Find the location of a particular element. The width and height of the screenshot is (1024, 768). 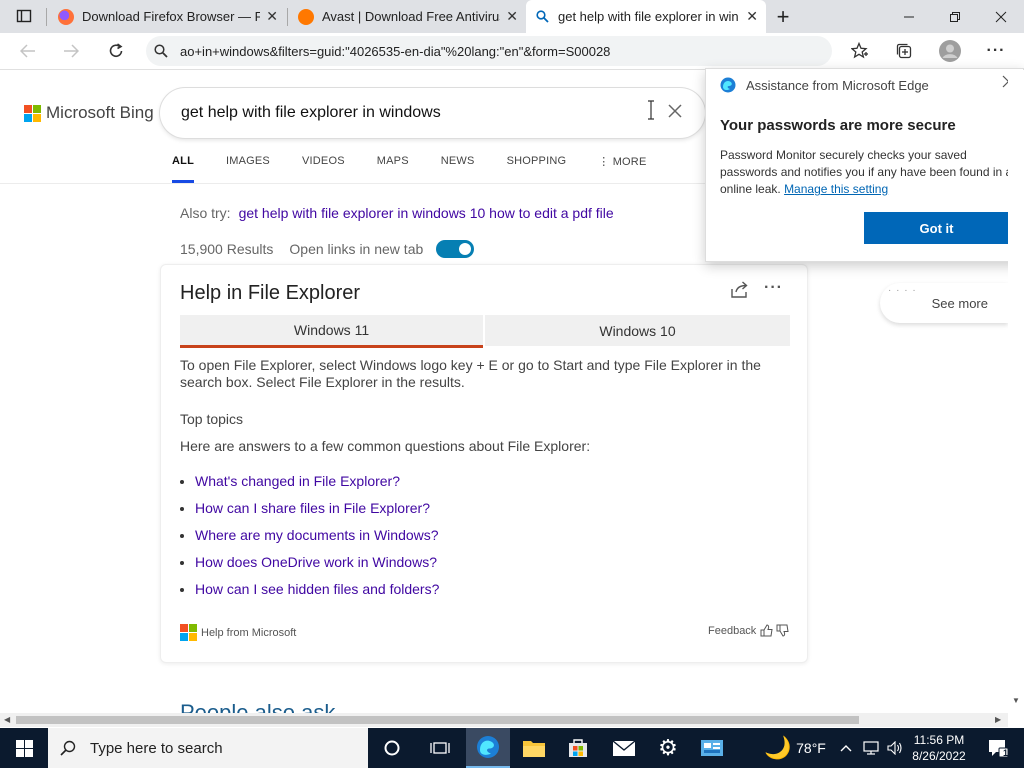

bing-logo-text: Microsoft Bing is located at coordinates (100, 112).